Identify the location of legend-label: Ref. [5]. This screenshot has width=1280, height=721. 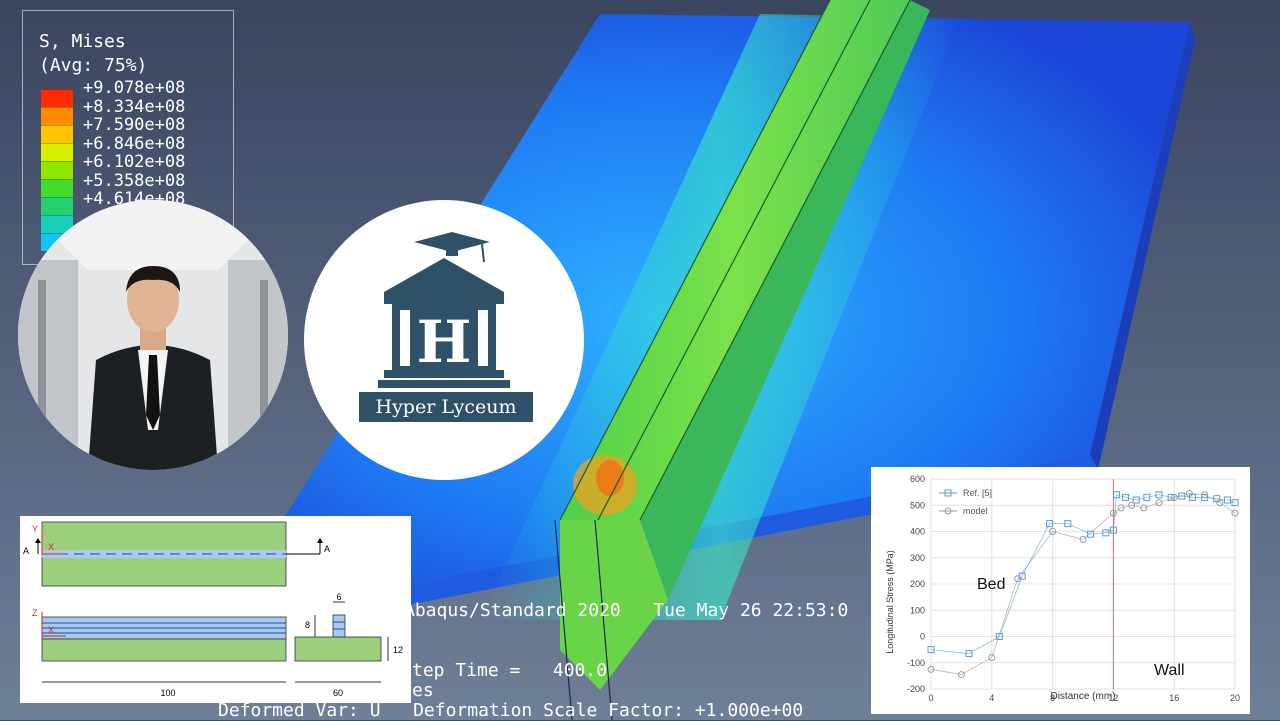
(977, 493).